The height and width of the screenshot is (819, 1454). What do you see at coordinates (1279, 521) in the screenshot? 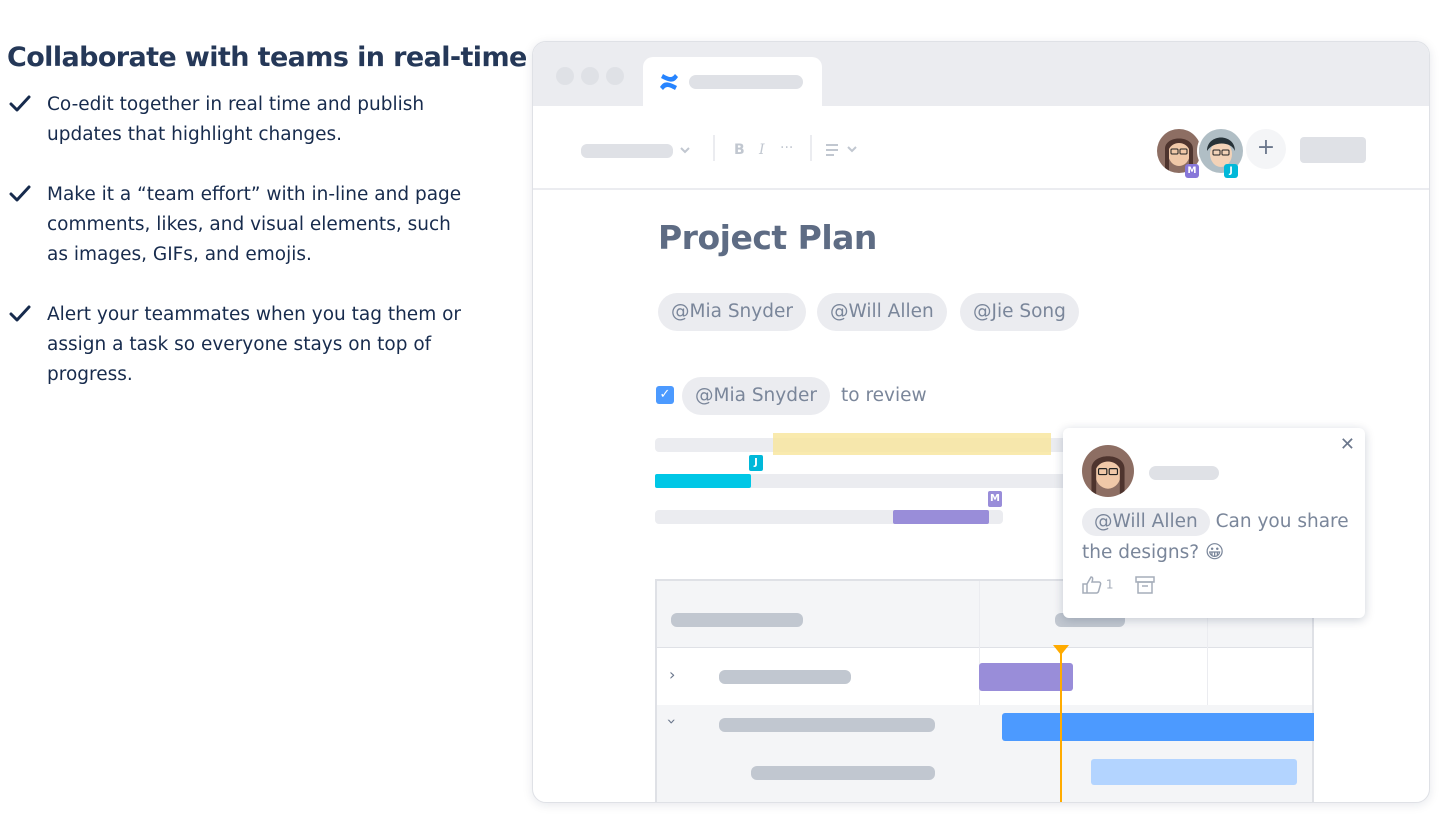
I see `comment-text-part: Can you share` at bounding box center [1279, 521].